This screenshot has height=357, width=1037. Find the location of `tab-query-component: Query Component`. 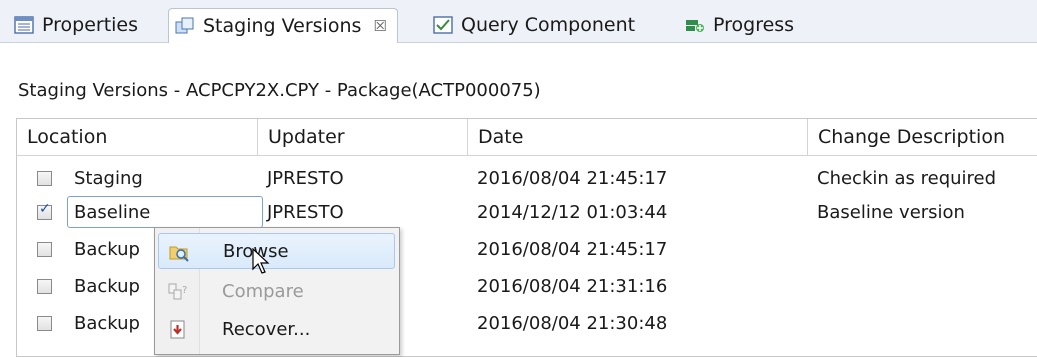

tab-query-component: Query Component is located at coordinates (534, 25).